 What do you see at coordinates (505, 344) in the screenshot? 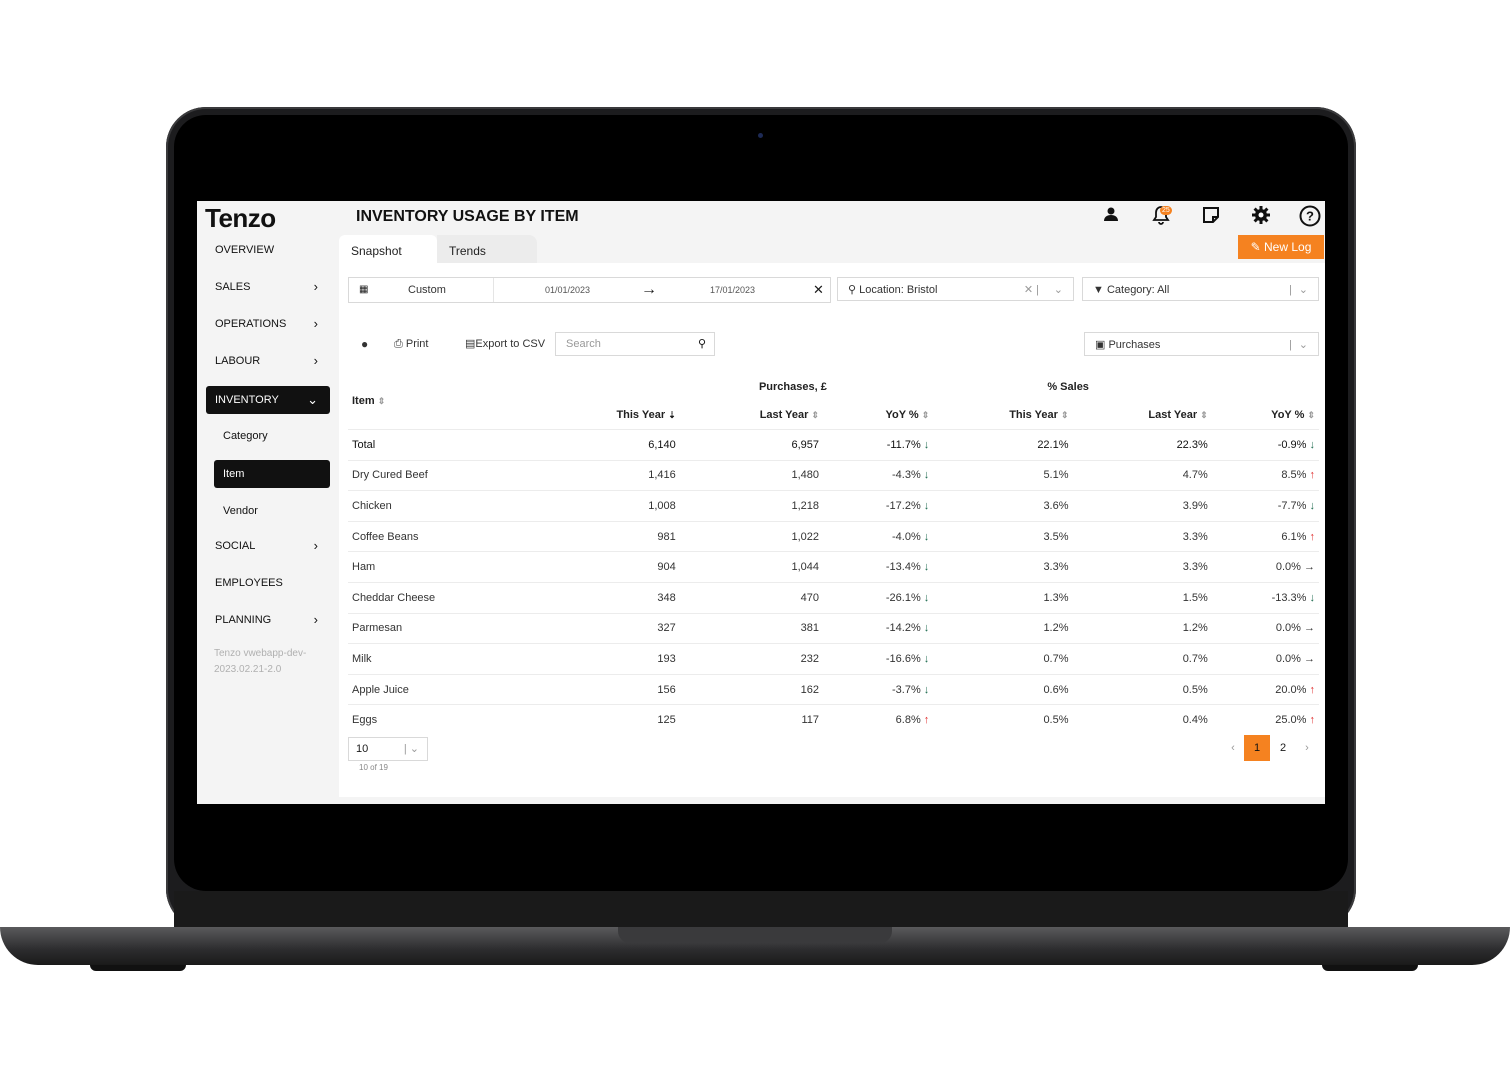
I see `export-csv-button: ▤Export to CSV` at bounding box center [505, 344].